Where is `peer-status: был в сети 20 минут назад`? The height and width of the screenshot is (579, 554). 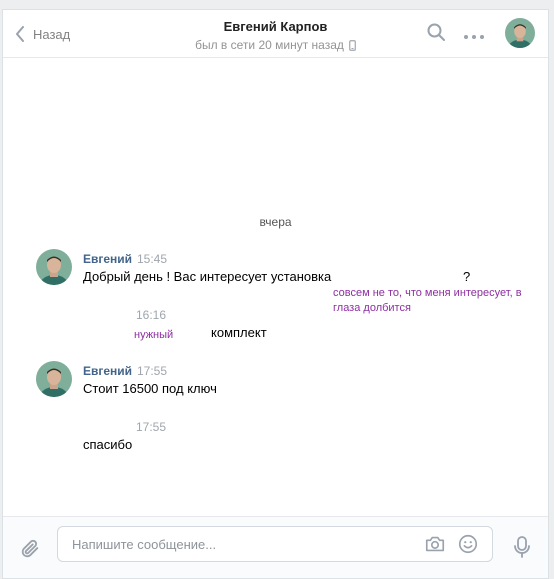
peer-status: был в сети 20 минут назад is located at coordinates (275, 45).